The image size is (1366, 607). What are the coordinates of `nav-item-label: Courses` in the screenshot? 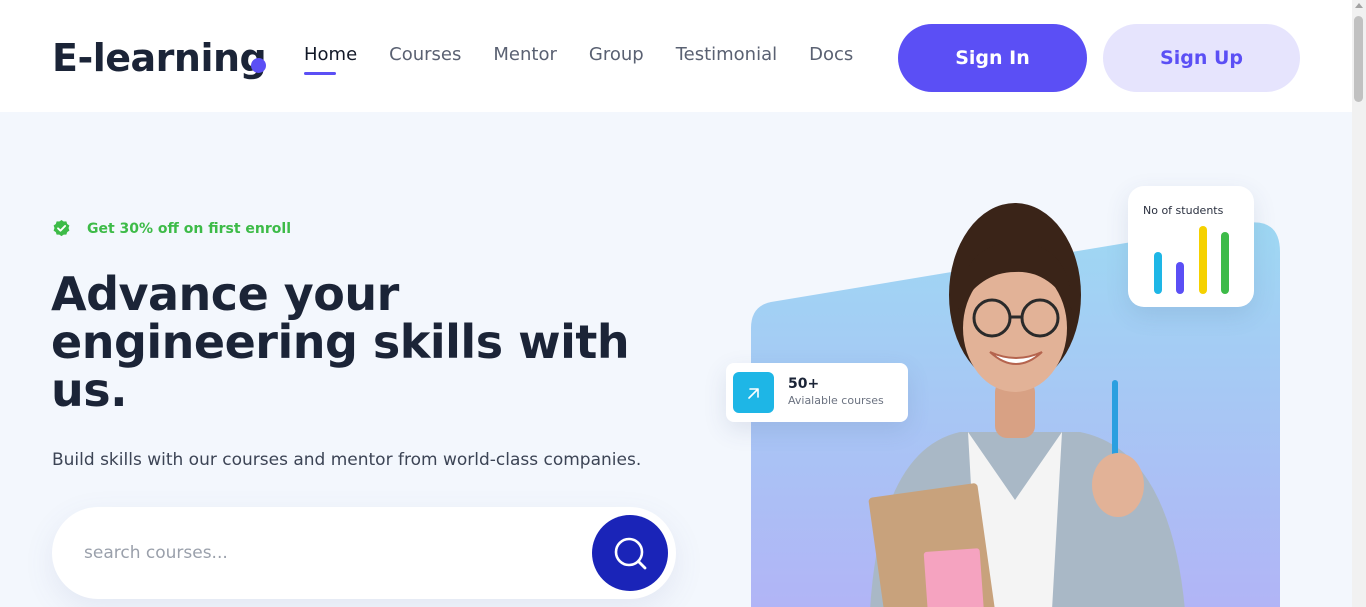 It's located at (425, 54).